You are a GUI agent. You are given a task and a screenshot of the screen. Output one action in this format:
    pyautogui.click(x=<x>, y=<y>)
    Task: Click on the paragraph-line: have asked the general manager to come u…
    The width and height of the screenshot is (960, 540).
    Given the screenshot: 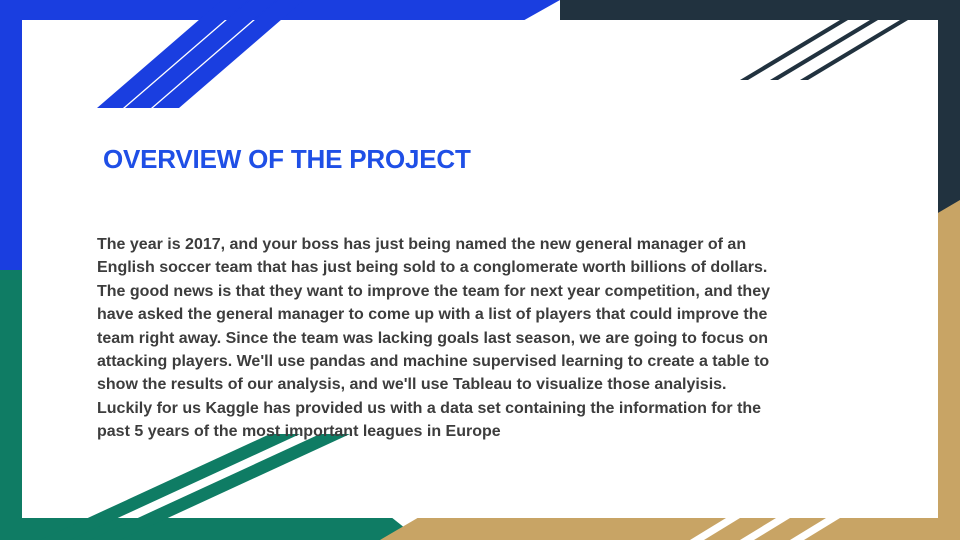 What is the action you would take?
    pyautogui.click(x=432, y=315)
    